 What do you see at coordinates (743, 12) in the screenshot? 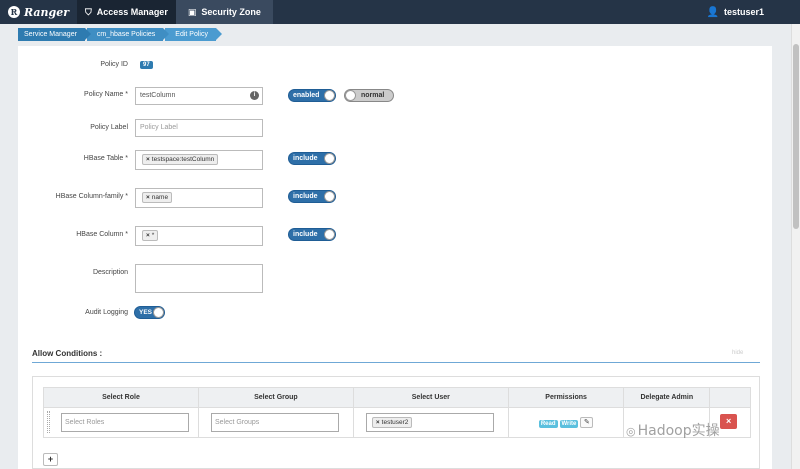
I see `user-name: testuser1` at bounding box center [743, 12].